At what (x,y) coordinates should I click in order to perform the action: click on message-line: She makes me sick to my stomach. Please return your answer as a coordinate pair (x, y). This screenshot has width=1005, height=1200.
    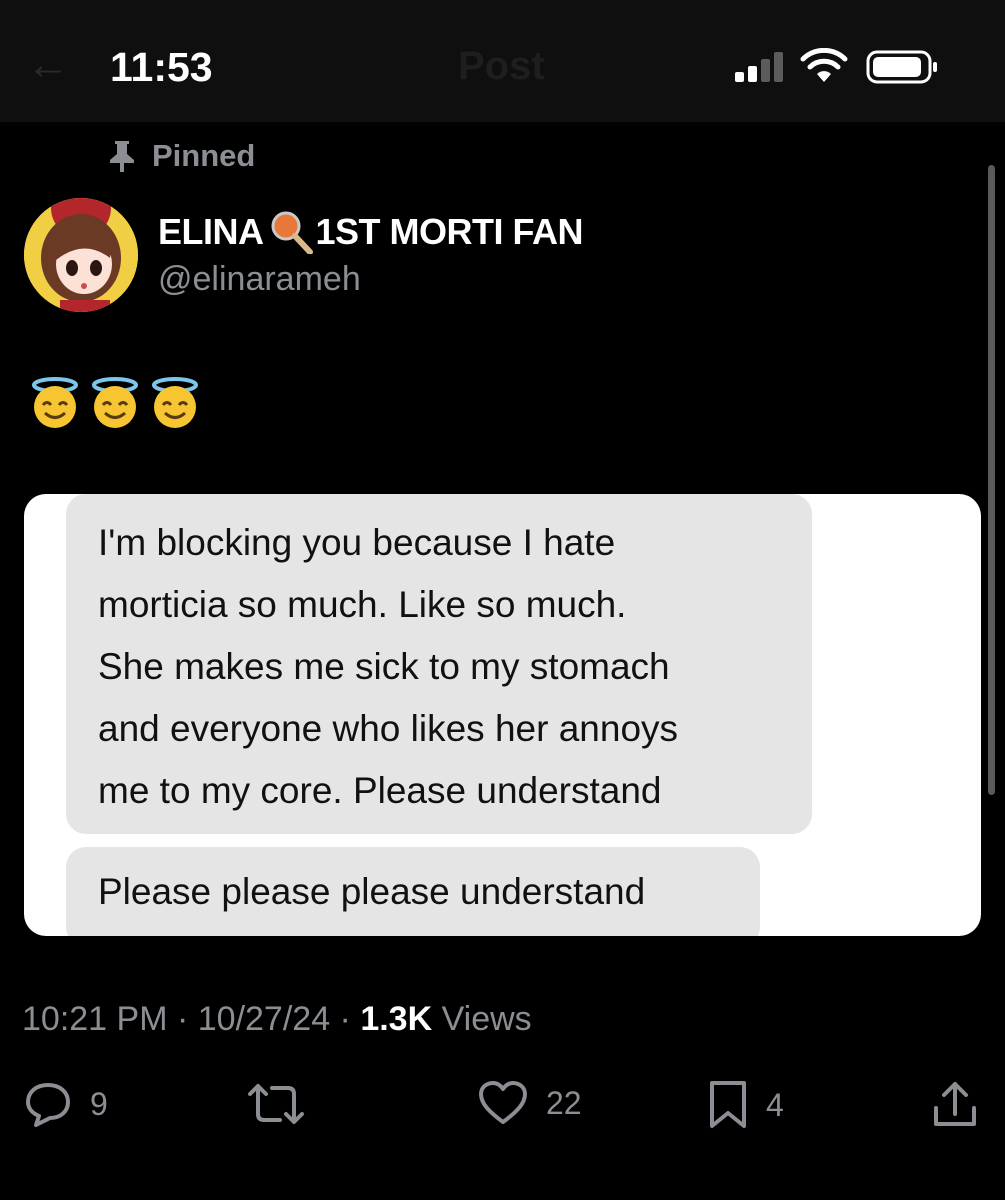
    Looking at the image, I should click on (384, 666).